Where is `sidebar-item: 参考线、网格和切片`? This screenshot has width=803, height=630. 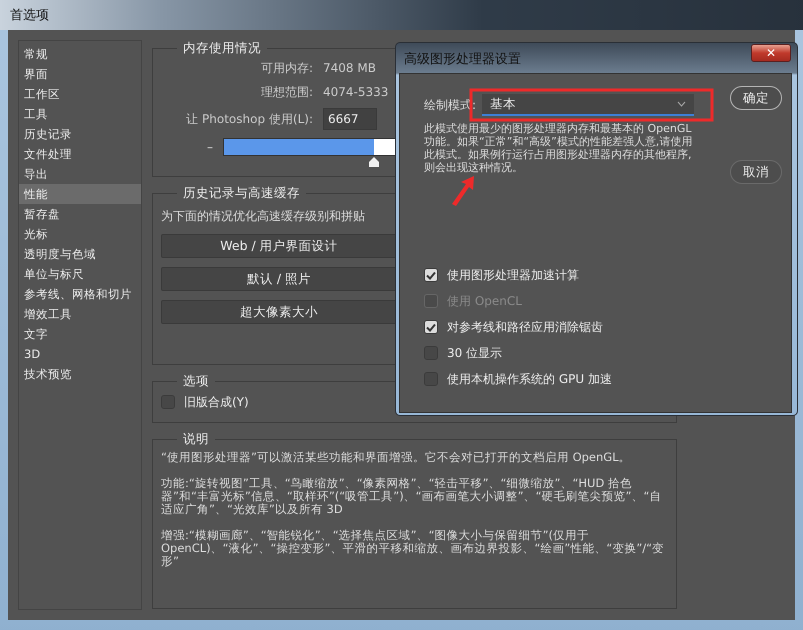 sidebar-item: 参考线、网格和切片 is located at coordinates (80, 294).